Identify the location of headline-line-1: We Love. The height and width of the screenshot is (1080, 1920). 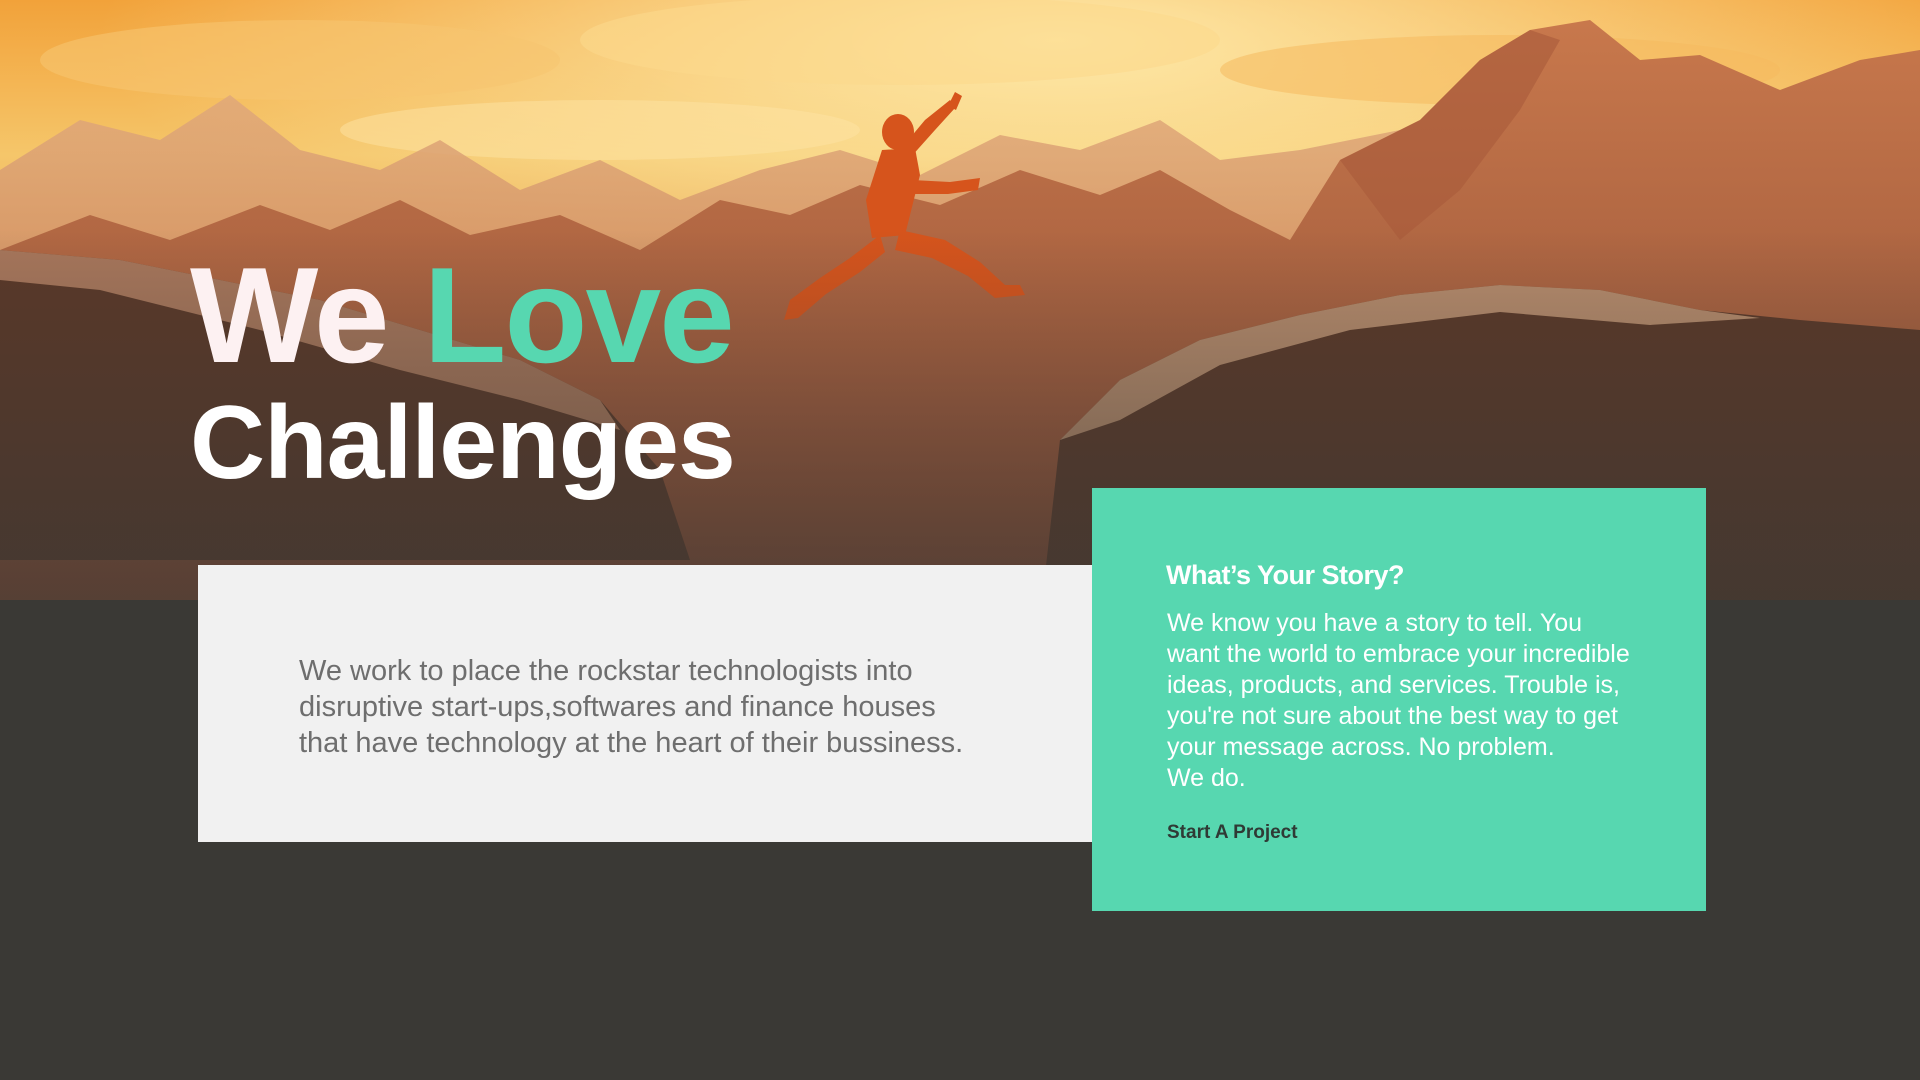
(462, 315).